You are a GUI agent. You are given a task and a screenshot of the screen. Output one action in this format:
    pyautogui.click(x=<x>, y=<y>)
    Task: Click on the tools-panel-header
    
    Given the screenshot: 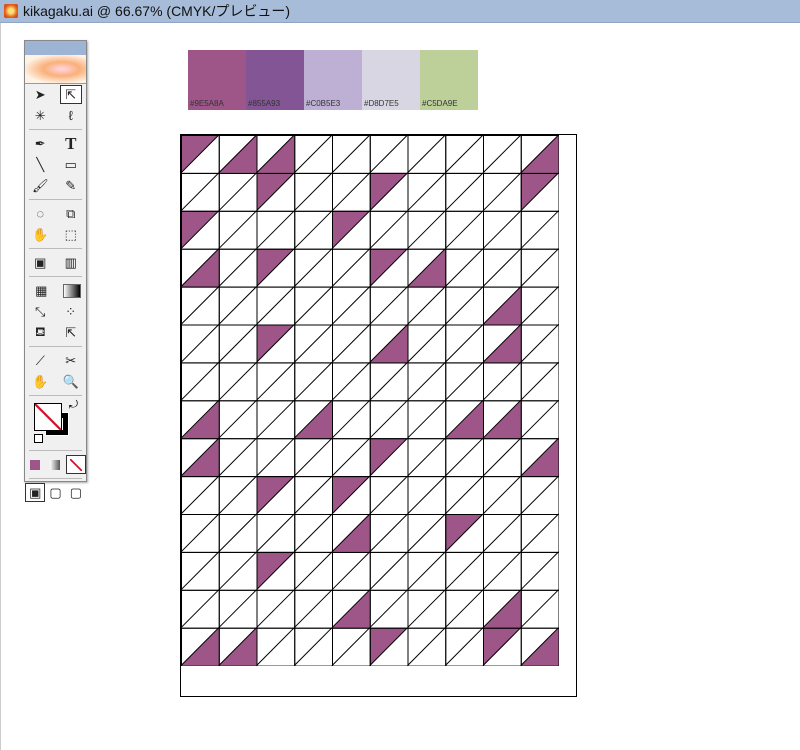 What is the action you would take?
    pyautogui.click(x=55, y=48)
    